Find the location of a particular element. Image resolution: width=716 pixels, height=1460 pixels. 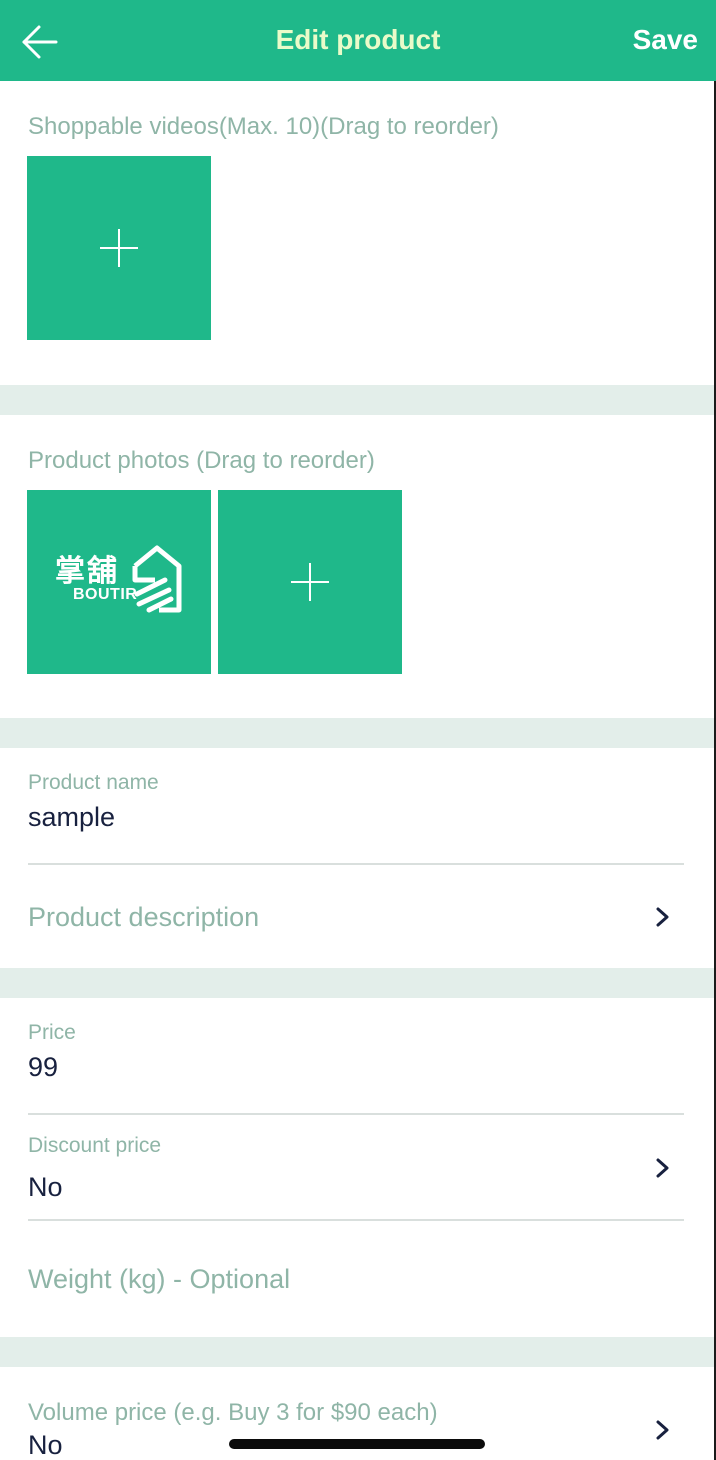

discount-price-label: Discount price is located at coordinates (95, 1145).